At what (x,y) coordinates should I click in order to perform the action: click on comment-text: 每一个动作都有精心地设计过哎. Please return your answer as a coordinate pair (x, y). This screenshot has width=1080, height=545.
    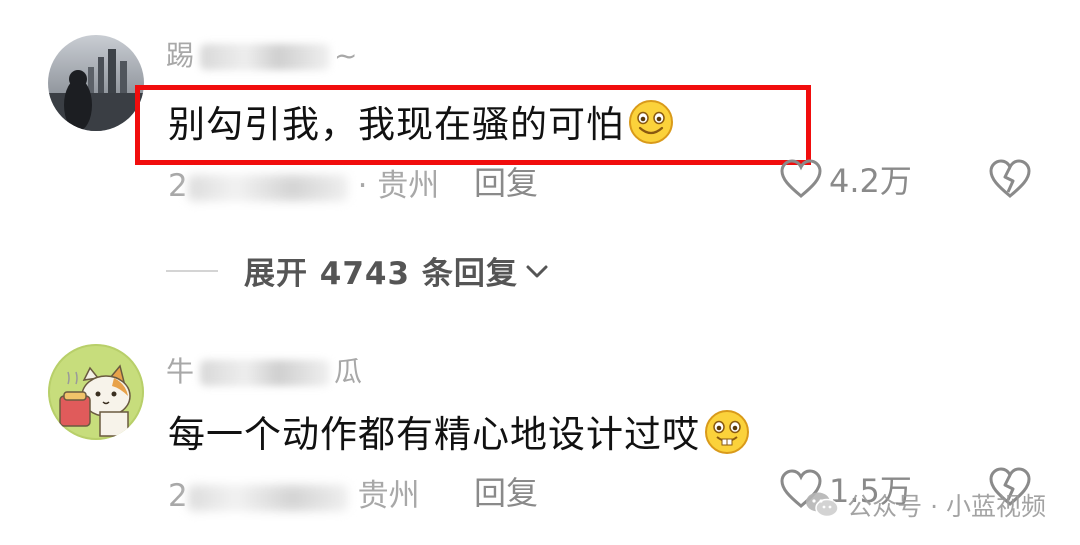
    Looking at the image, I should click on (459, 431).